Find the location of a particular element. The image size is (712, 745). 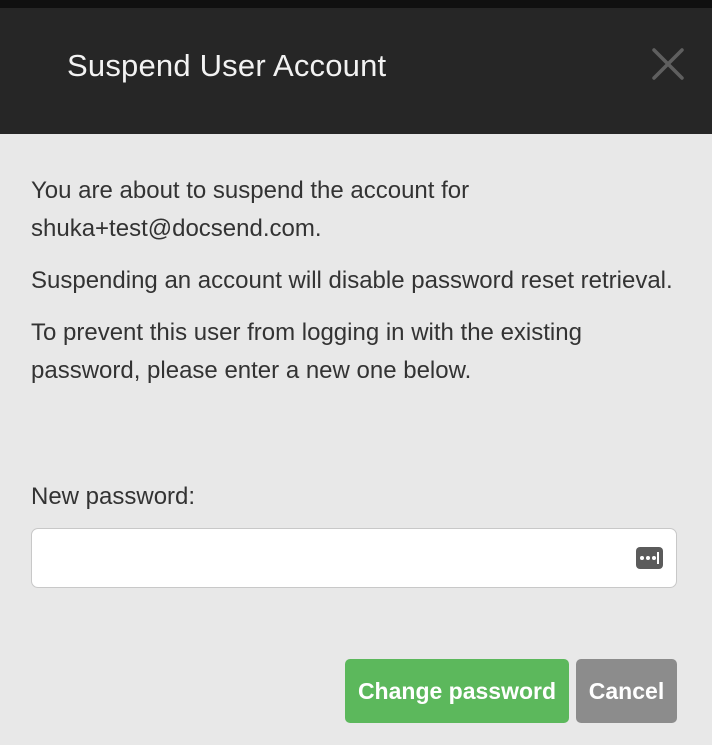

new-password-input is located at coordinates (332, 558).